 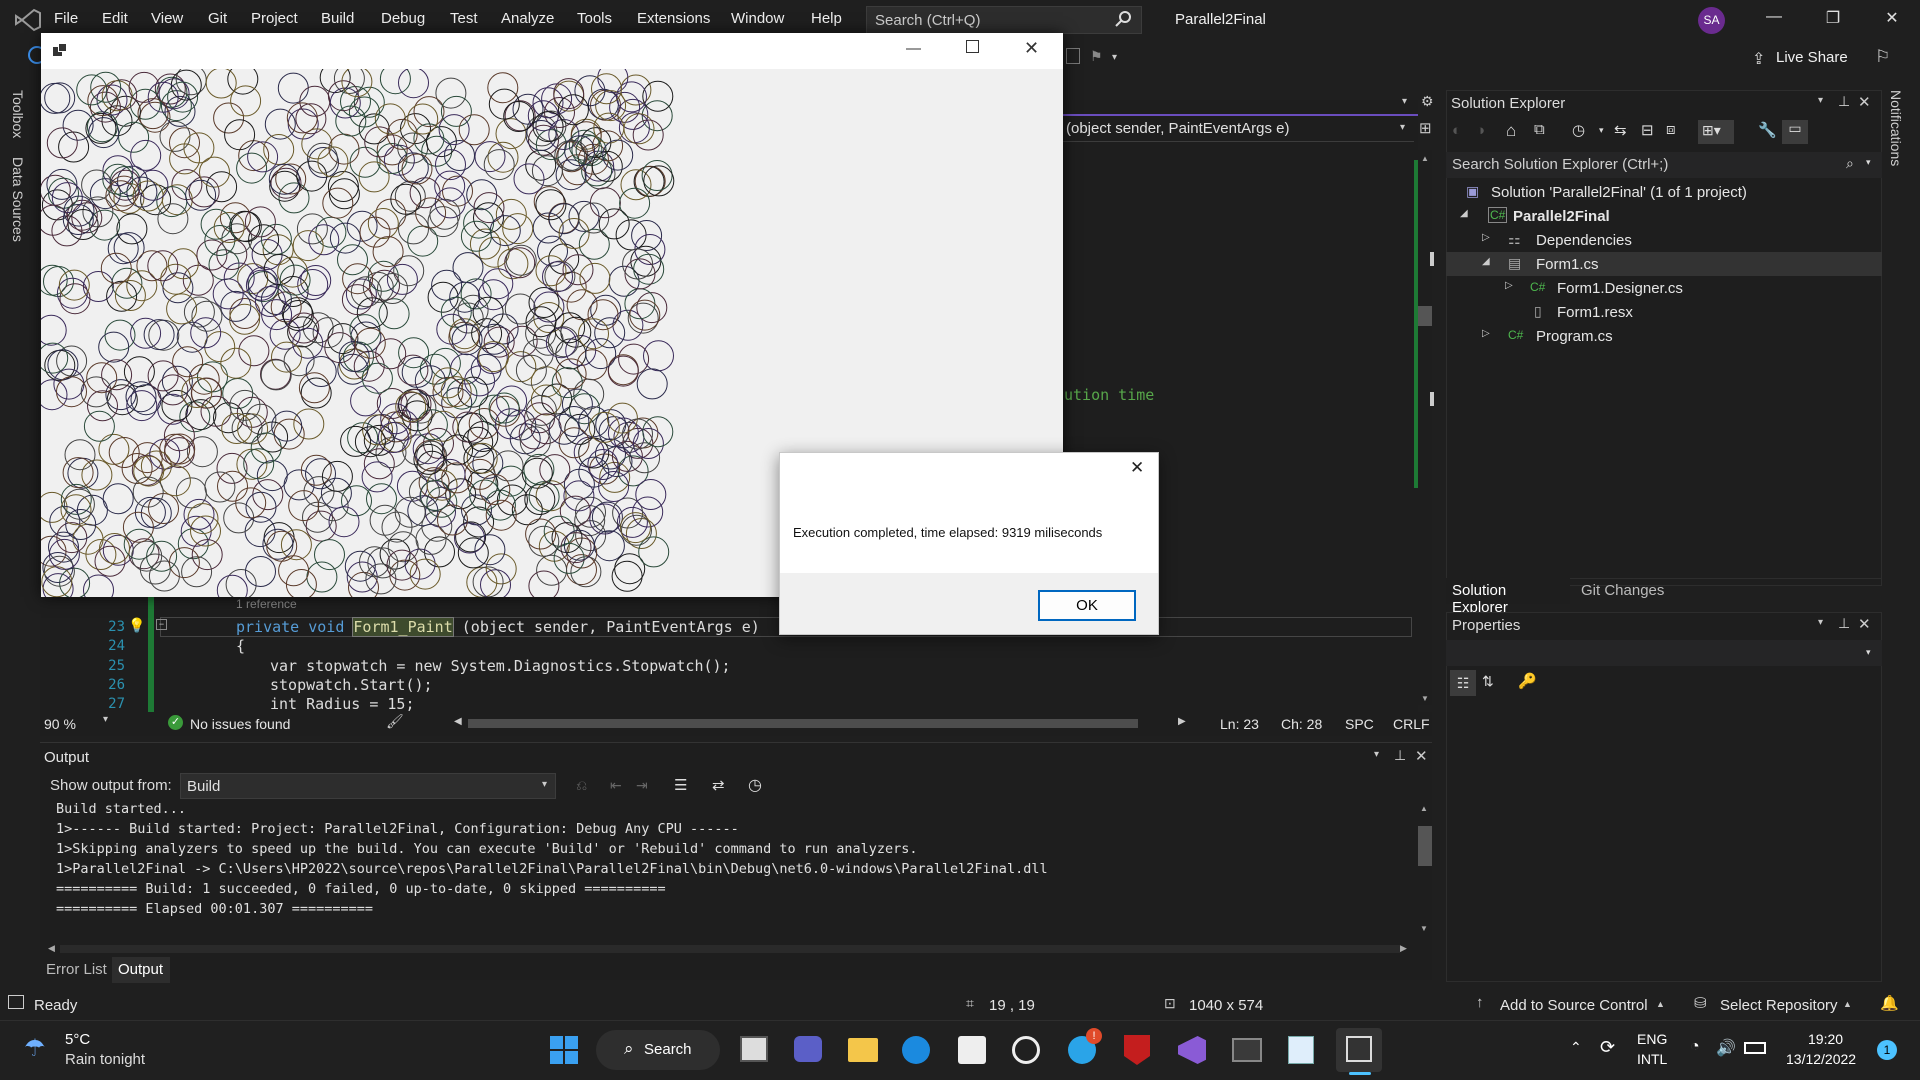 I want to click on teams-icon, so click(x=808, y=1049).